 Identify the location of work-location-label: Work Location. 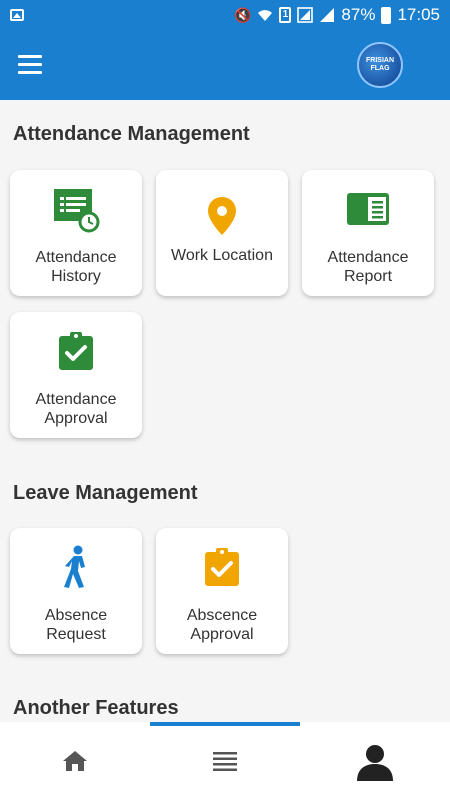
(222, 255).